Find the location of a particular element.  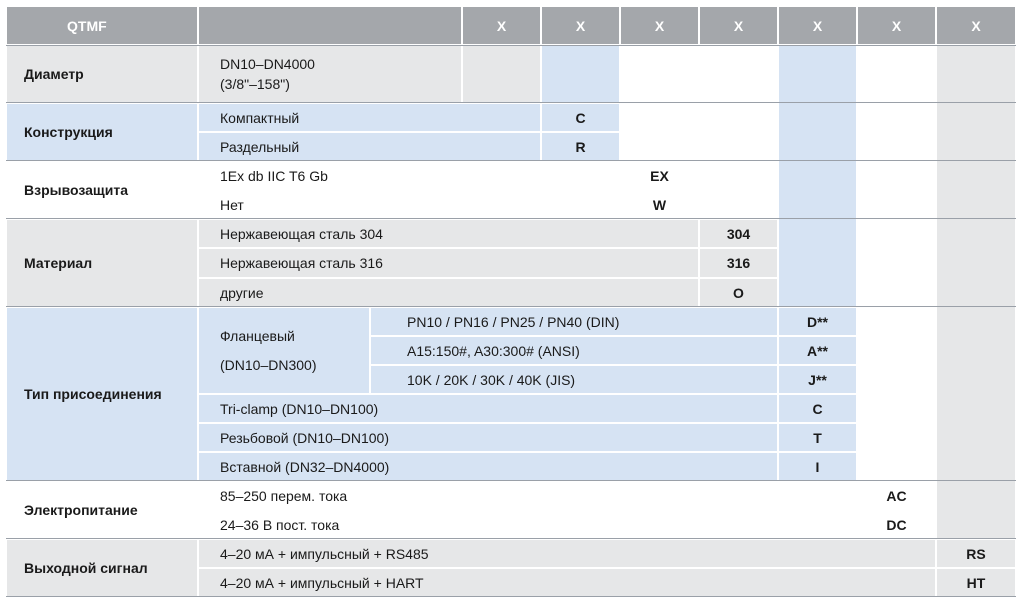

construction-label: Конструкция is located at coordinates (102, 132).